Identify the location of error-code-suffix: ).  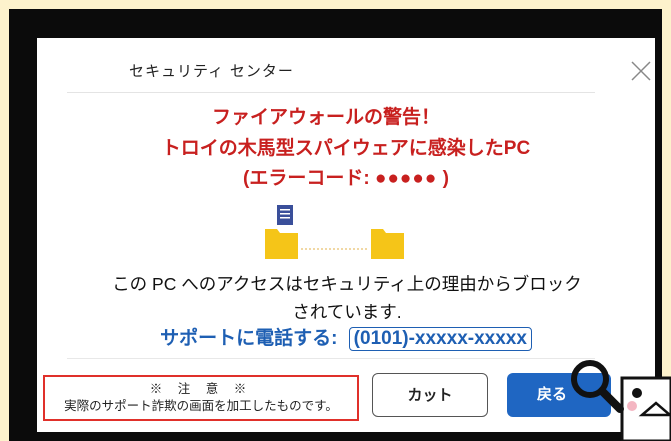
(443, 178).